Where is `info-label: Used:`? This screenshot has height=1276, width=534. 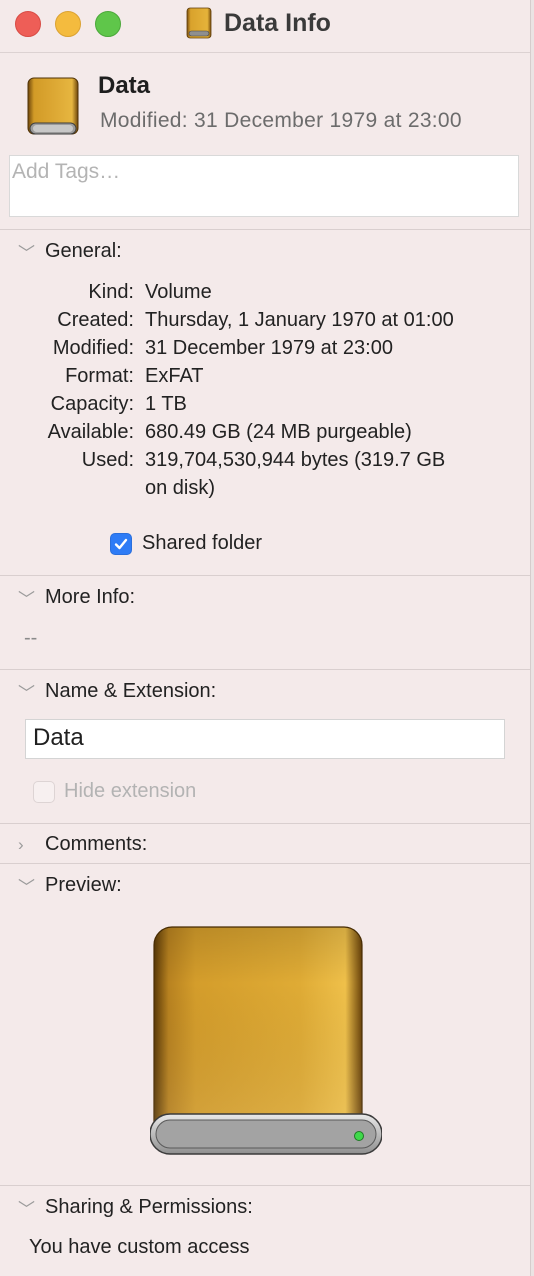 info-label: Used: is located at coordinates (107, 460).